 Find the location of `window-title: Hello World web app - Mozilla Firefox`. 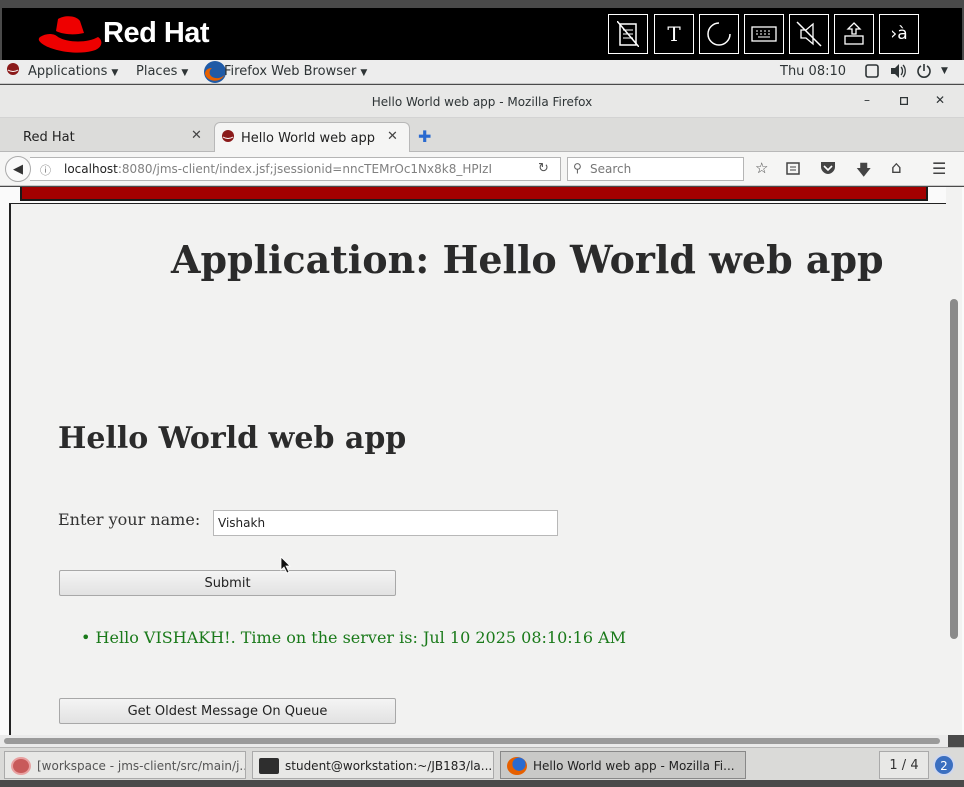

window-title: Hello World web app - Mozilla Firefox is located at coordinates (482, 102).